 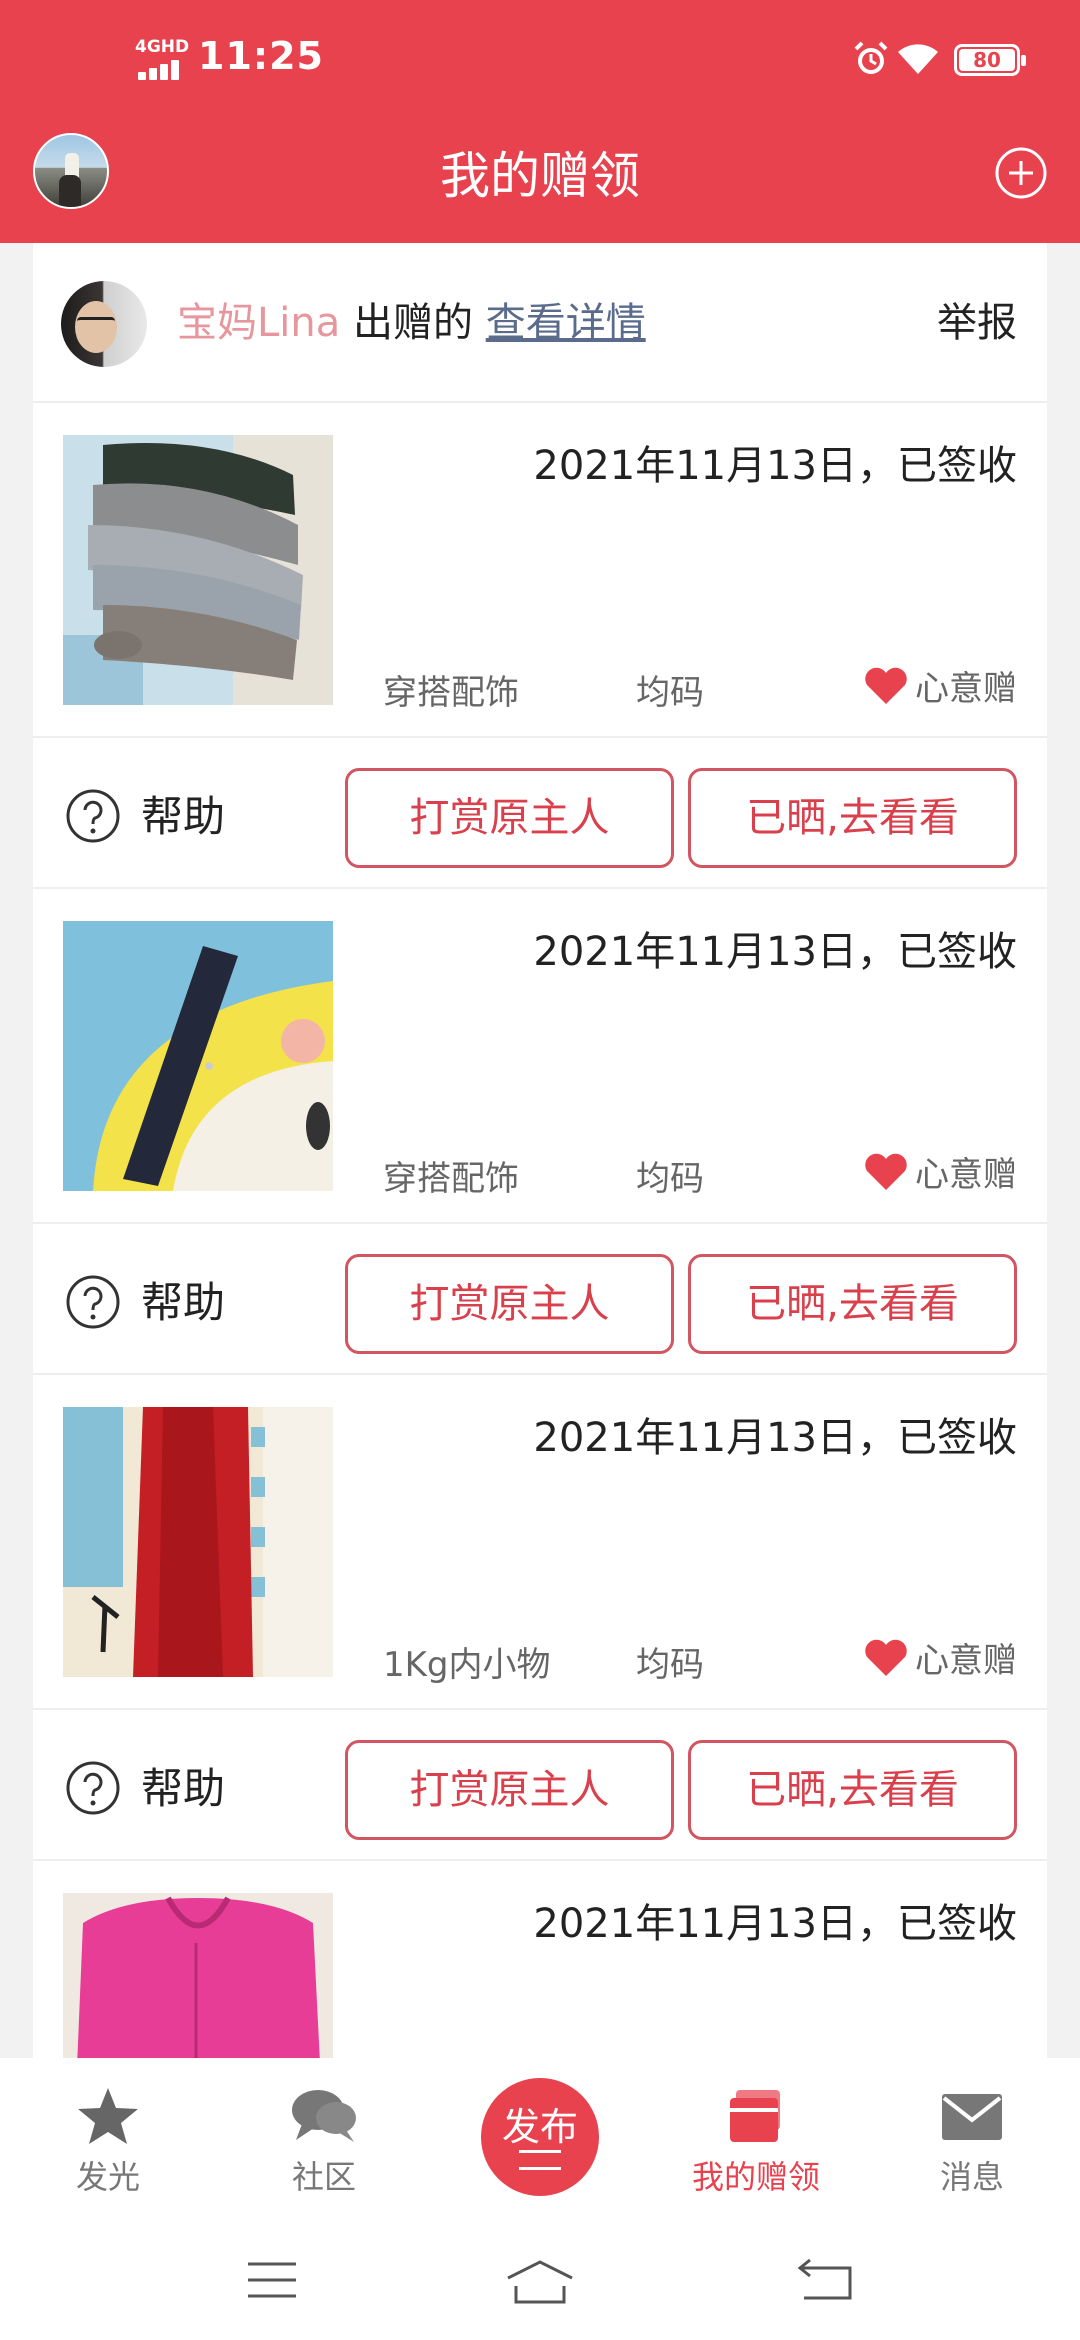 I want to click on publish-label: 发布, so click(x=539, y=2127).